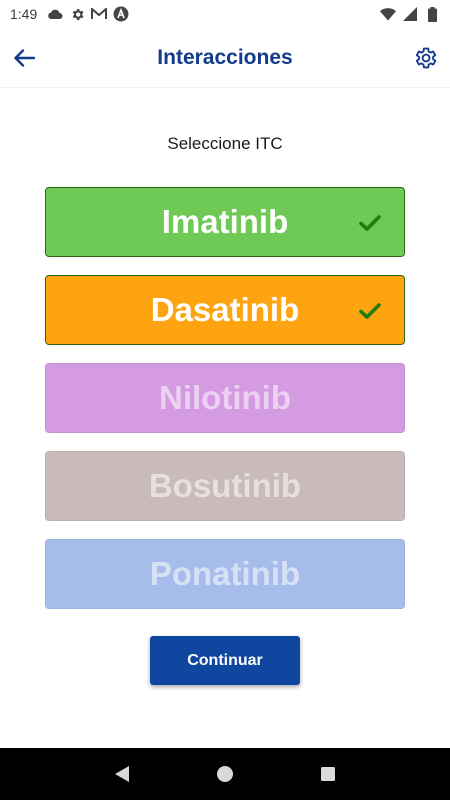 The height and width of the screenshot is (800, 450). I want to click on home-circle-icon, so click(224, 774).